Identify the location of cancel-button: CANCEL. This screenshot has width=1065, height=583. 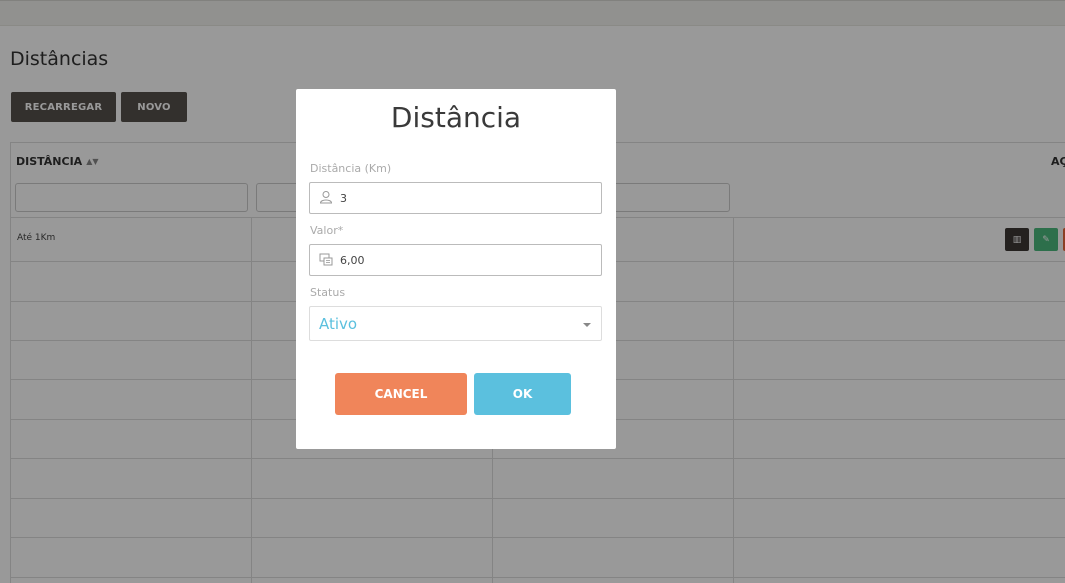
(401, 394).